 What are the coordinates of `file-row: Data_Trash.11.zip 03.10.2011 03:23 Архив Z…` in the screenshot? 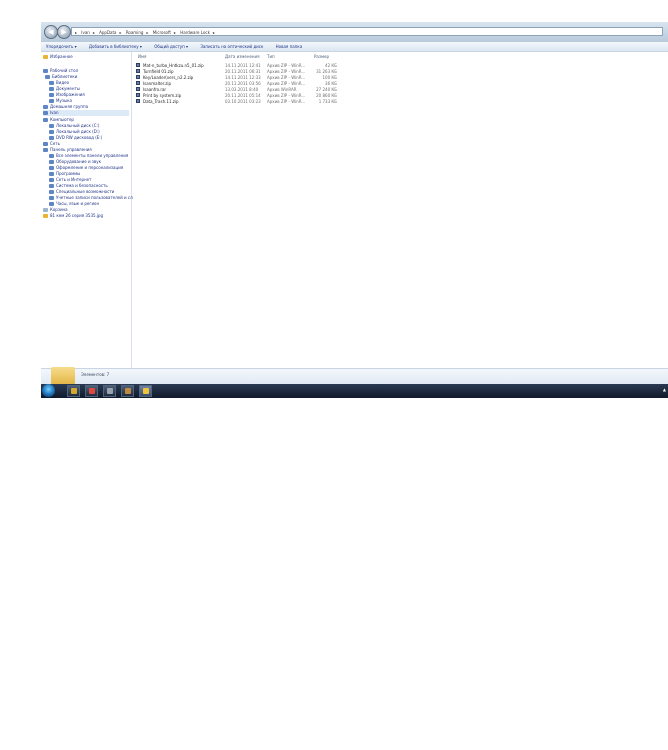 It's located at (241, 102).